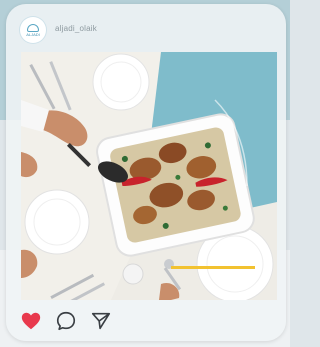  Describe the element at coordinates (57, 222) in the screenshot. I see `left-plate` at that location.